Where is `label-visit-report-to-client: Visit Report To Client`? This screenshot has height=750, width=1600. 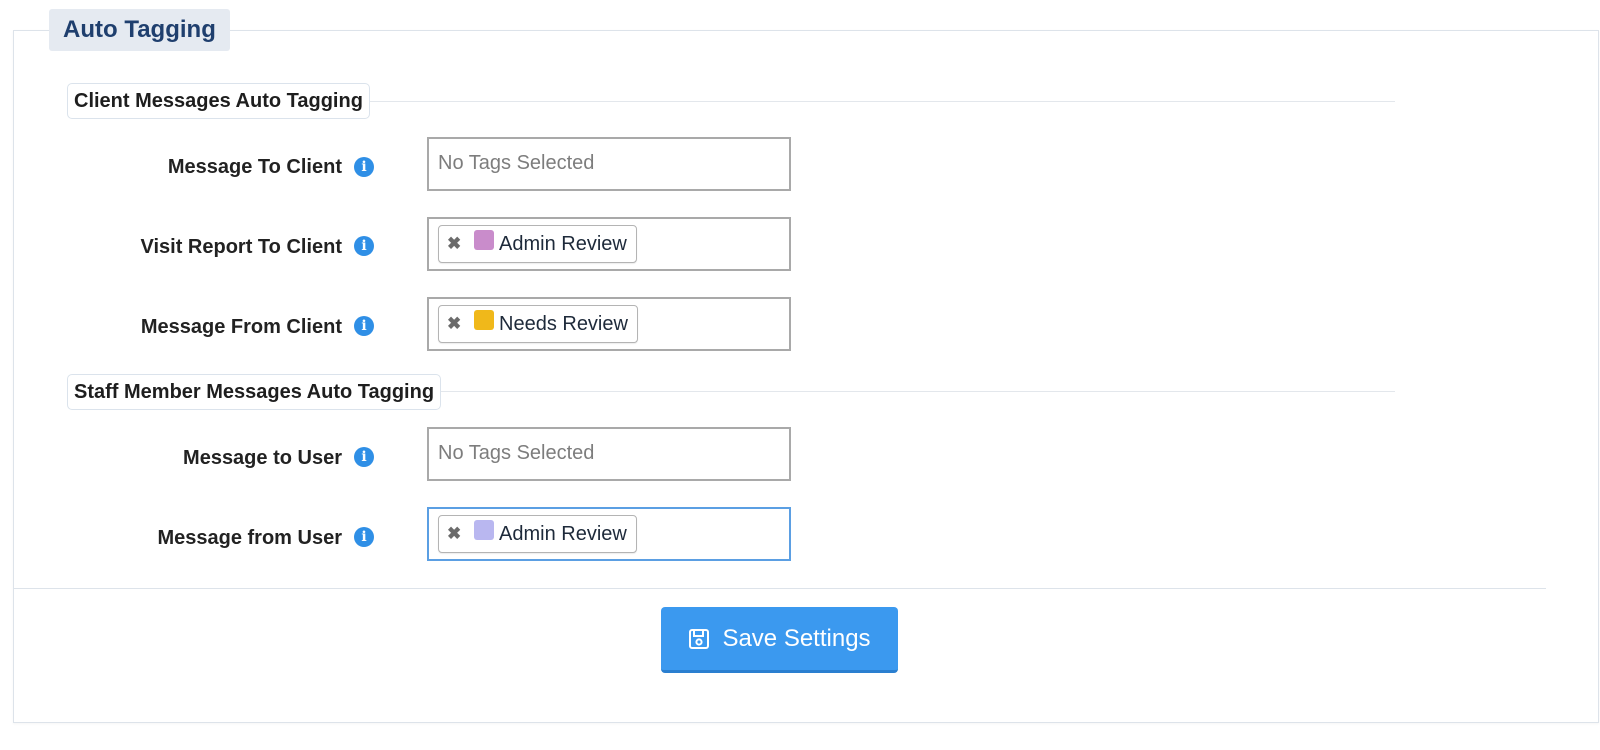
label-visit-report-to-client: Visit Report To Client is located at coordinates (241, 247).